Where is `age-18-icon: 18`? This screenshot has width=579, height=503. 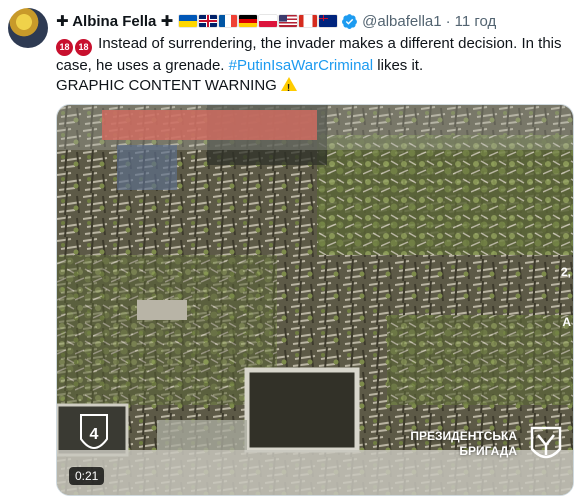 age-18-icon: 18 is located at coordinates (64, 47).